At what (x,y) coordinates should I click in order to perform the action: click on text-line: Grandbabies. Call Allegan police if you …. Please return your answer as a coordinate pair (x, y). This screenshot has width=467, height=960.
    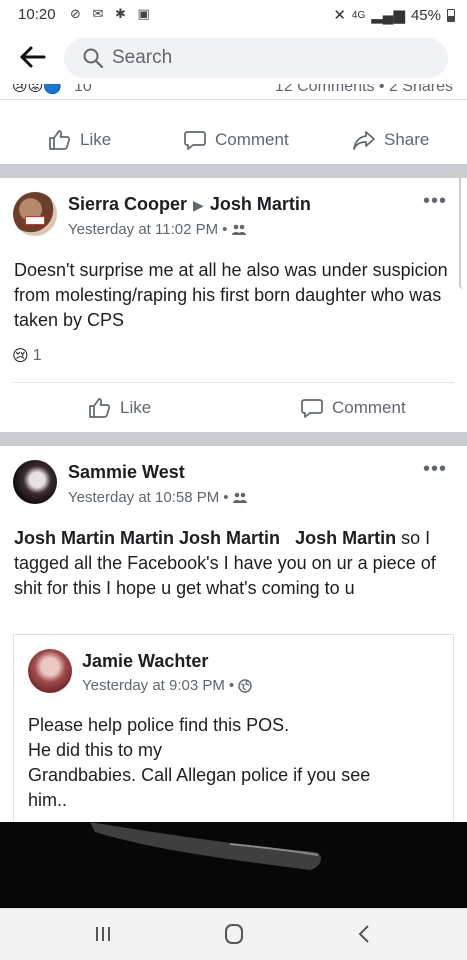
    Looking at the image, I should click on (199, 775).